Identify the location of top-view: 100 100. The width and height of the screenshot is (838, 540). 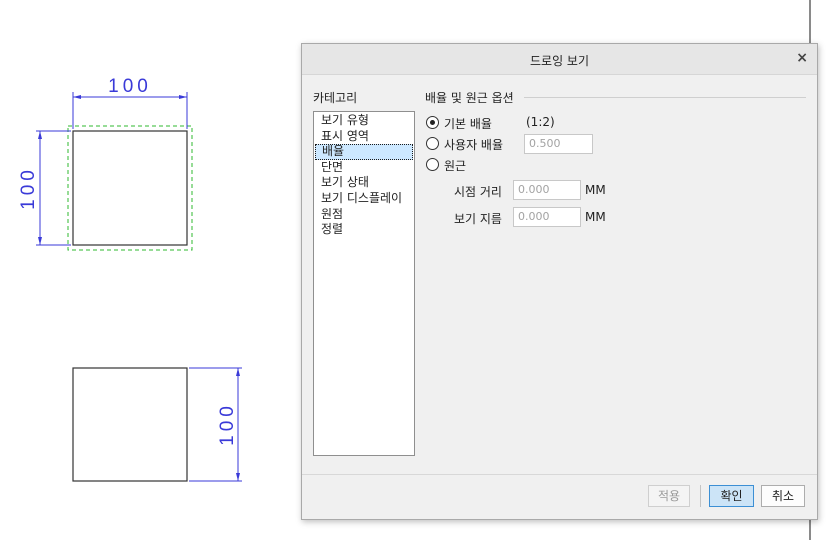
(105, 163).